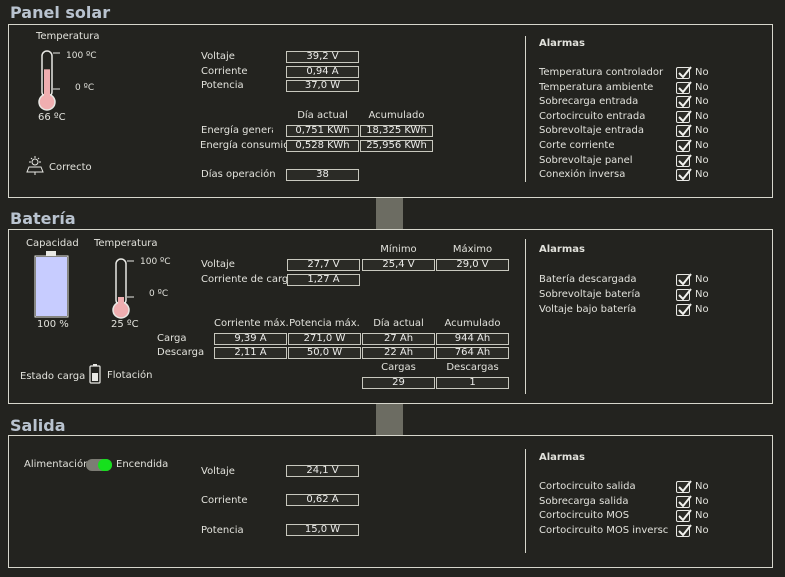  What do you see at coordinates (562, 249) in the screenshot?
I see `battery-alarms-title: Alarmas` at bounding box center [562, 249].